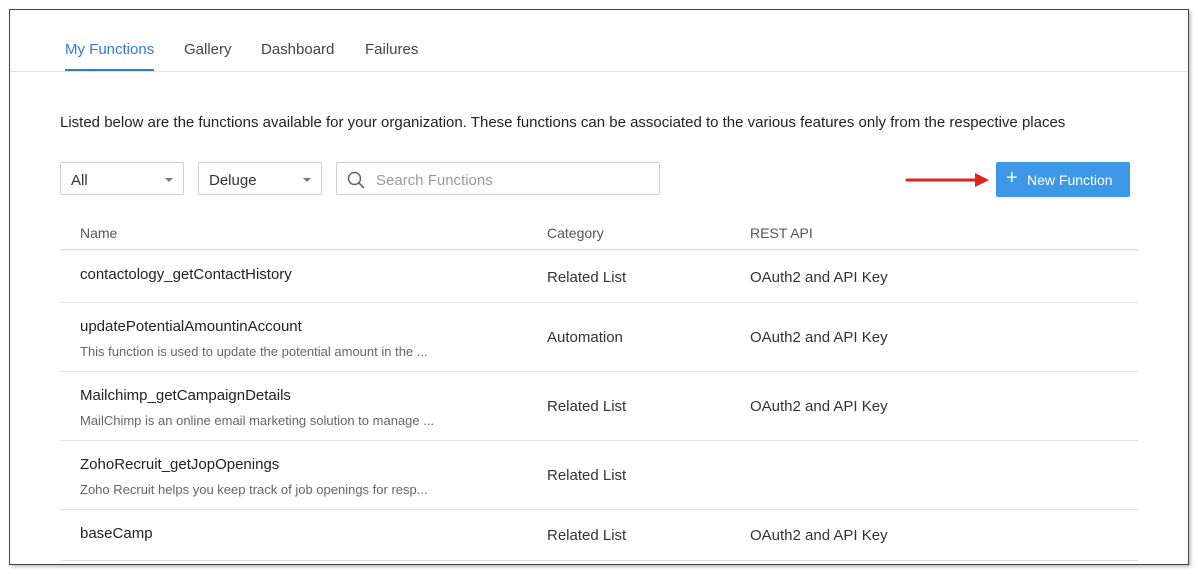 The height and width of the screenshot is (574, 1198). What do you see at coordinates (391, 49) in the screenshot?
I see `tab-failures: Failures` at bounding box center [391, 49].